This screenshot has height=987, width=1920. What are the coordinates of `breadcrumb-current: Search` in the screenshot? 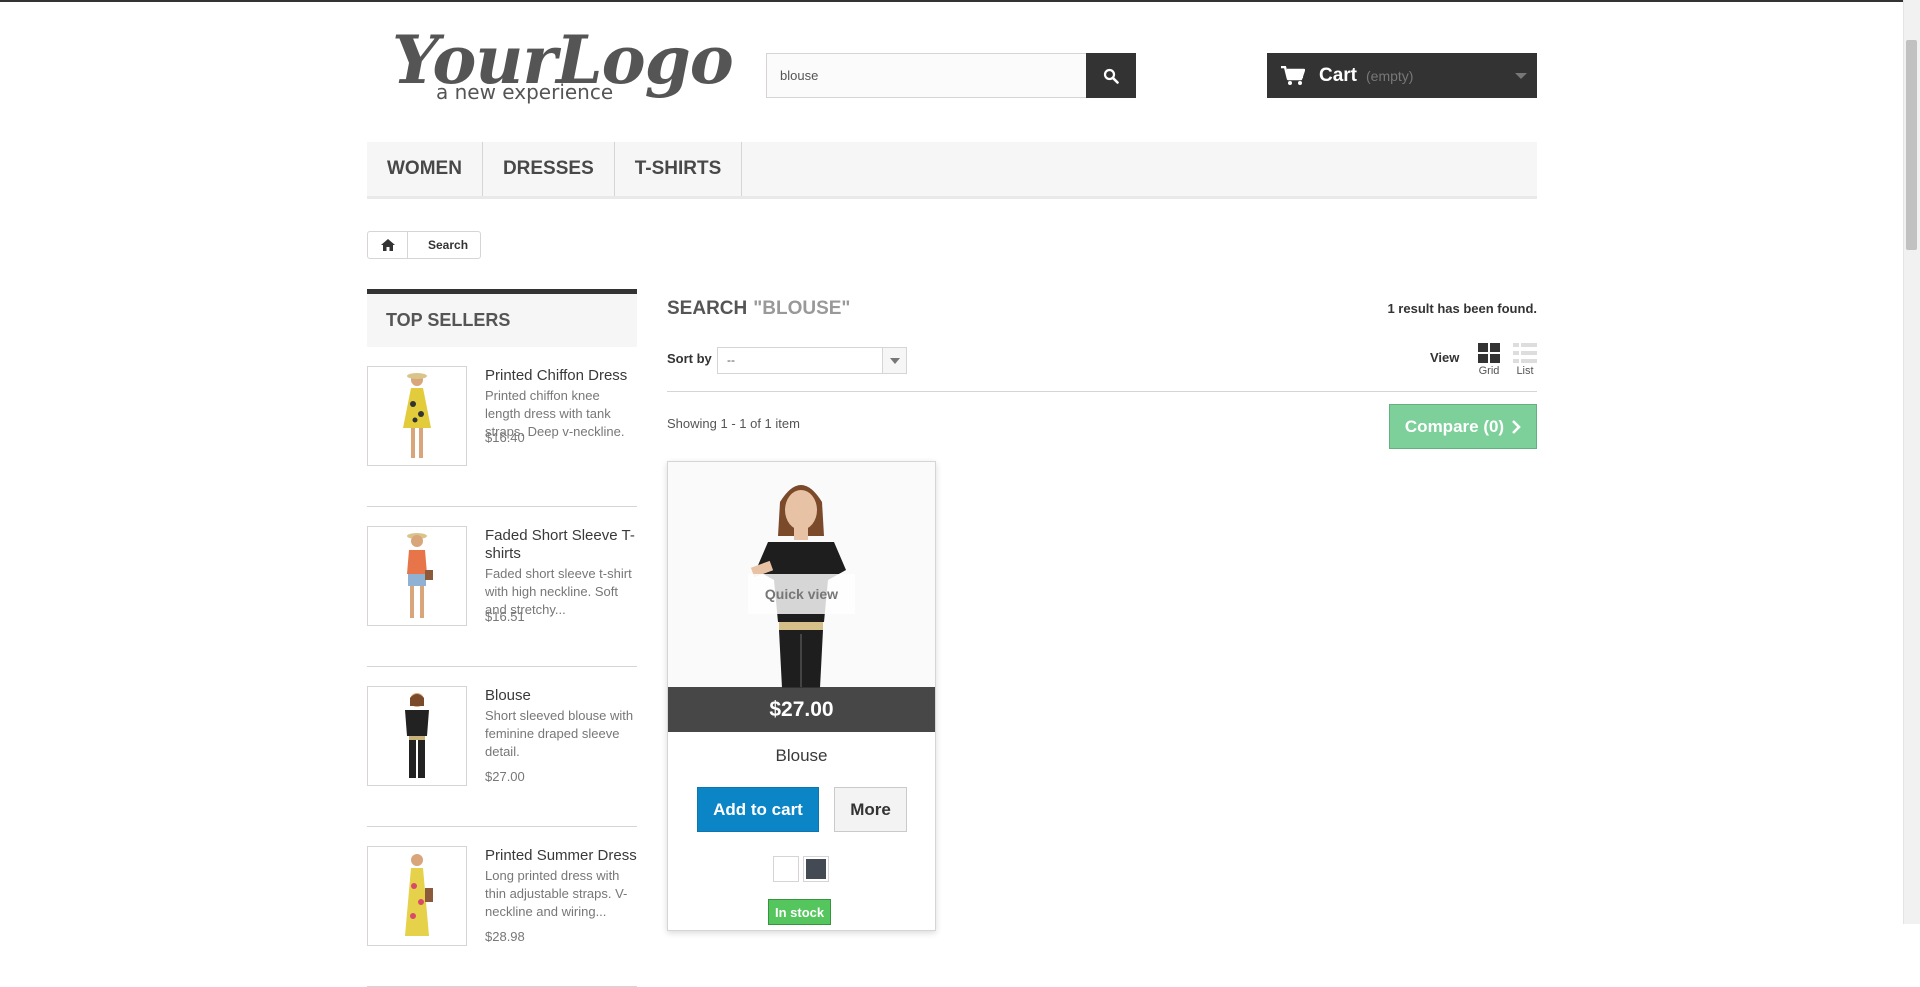 It's located at (448, 245).